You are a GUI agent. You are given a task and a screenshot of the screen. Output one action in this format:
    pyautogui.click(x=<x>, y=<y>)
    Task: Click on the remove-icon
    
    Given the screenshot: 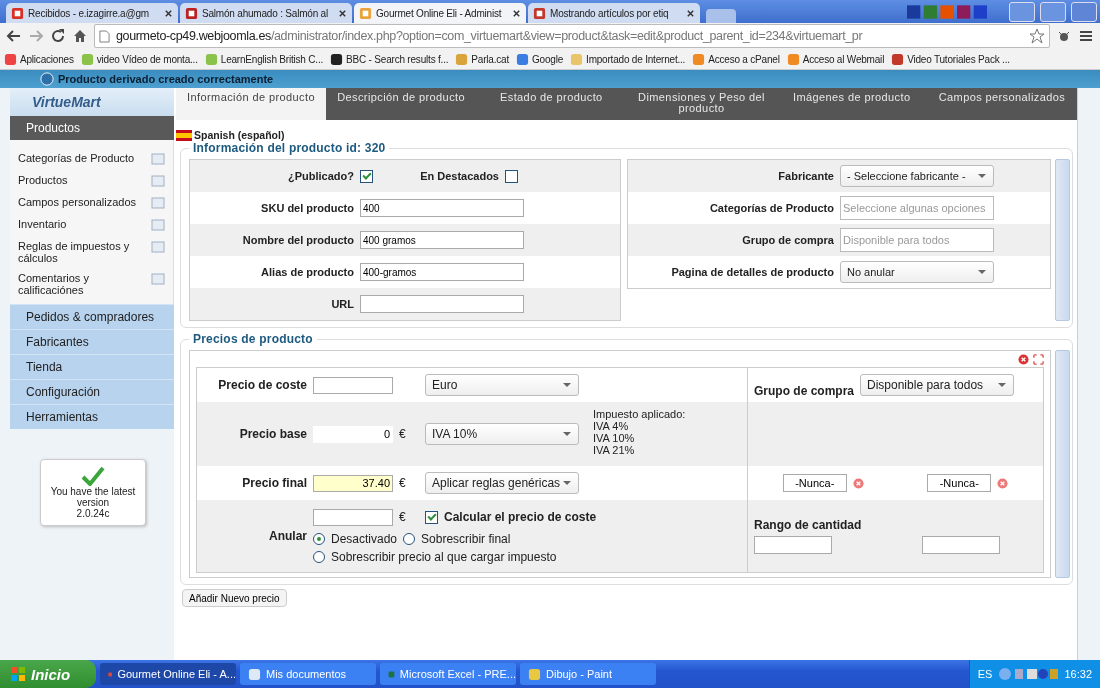 What is the action you would take?
    pyautogui.click(x=1023, y=359)
    